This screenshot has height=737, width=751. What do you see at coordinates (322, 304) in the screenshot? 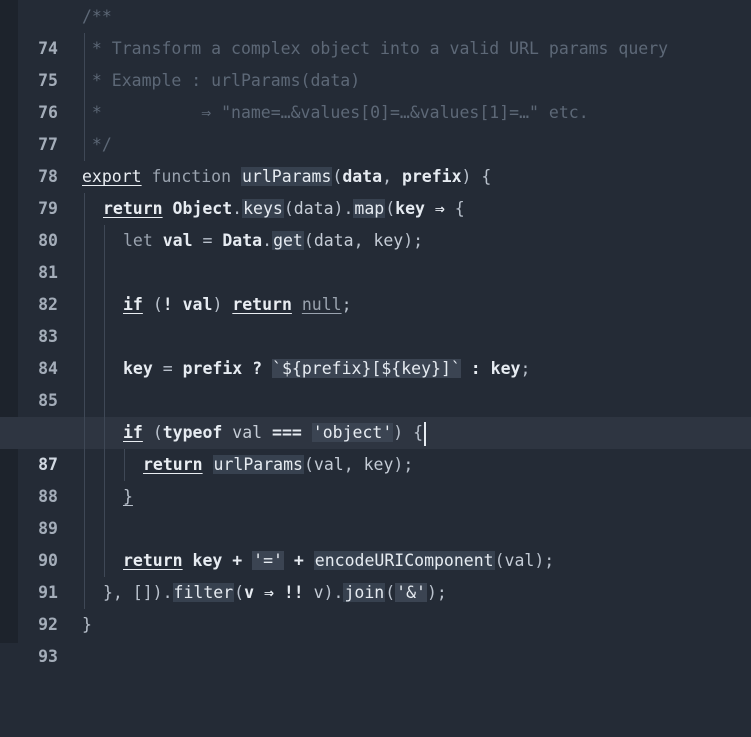
I see `literal-null: null` at bounding box center [322, 304].